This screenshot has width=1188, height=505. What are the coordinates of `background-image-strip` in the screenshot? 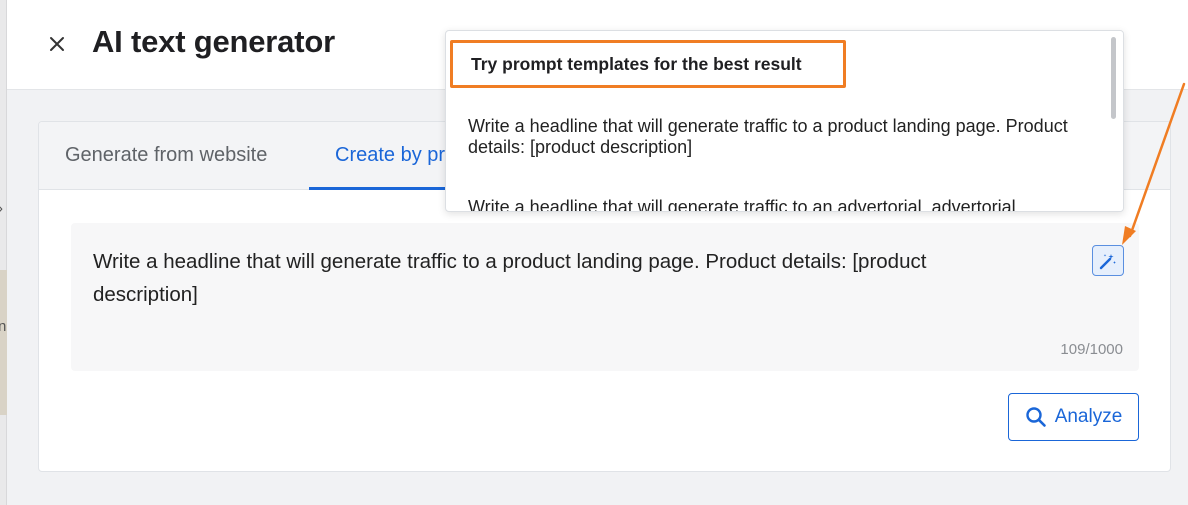 It's located at (3, 342).